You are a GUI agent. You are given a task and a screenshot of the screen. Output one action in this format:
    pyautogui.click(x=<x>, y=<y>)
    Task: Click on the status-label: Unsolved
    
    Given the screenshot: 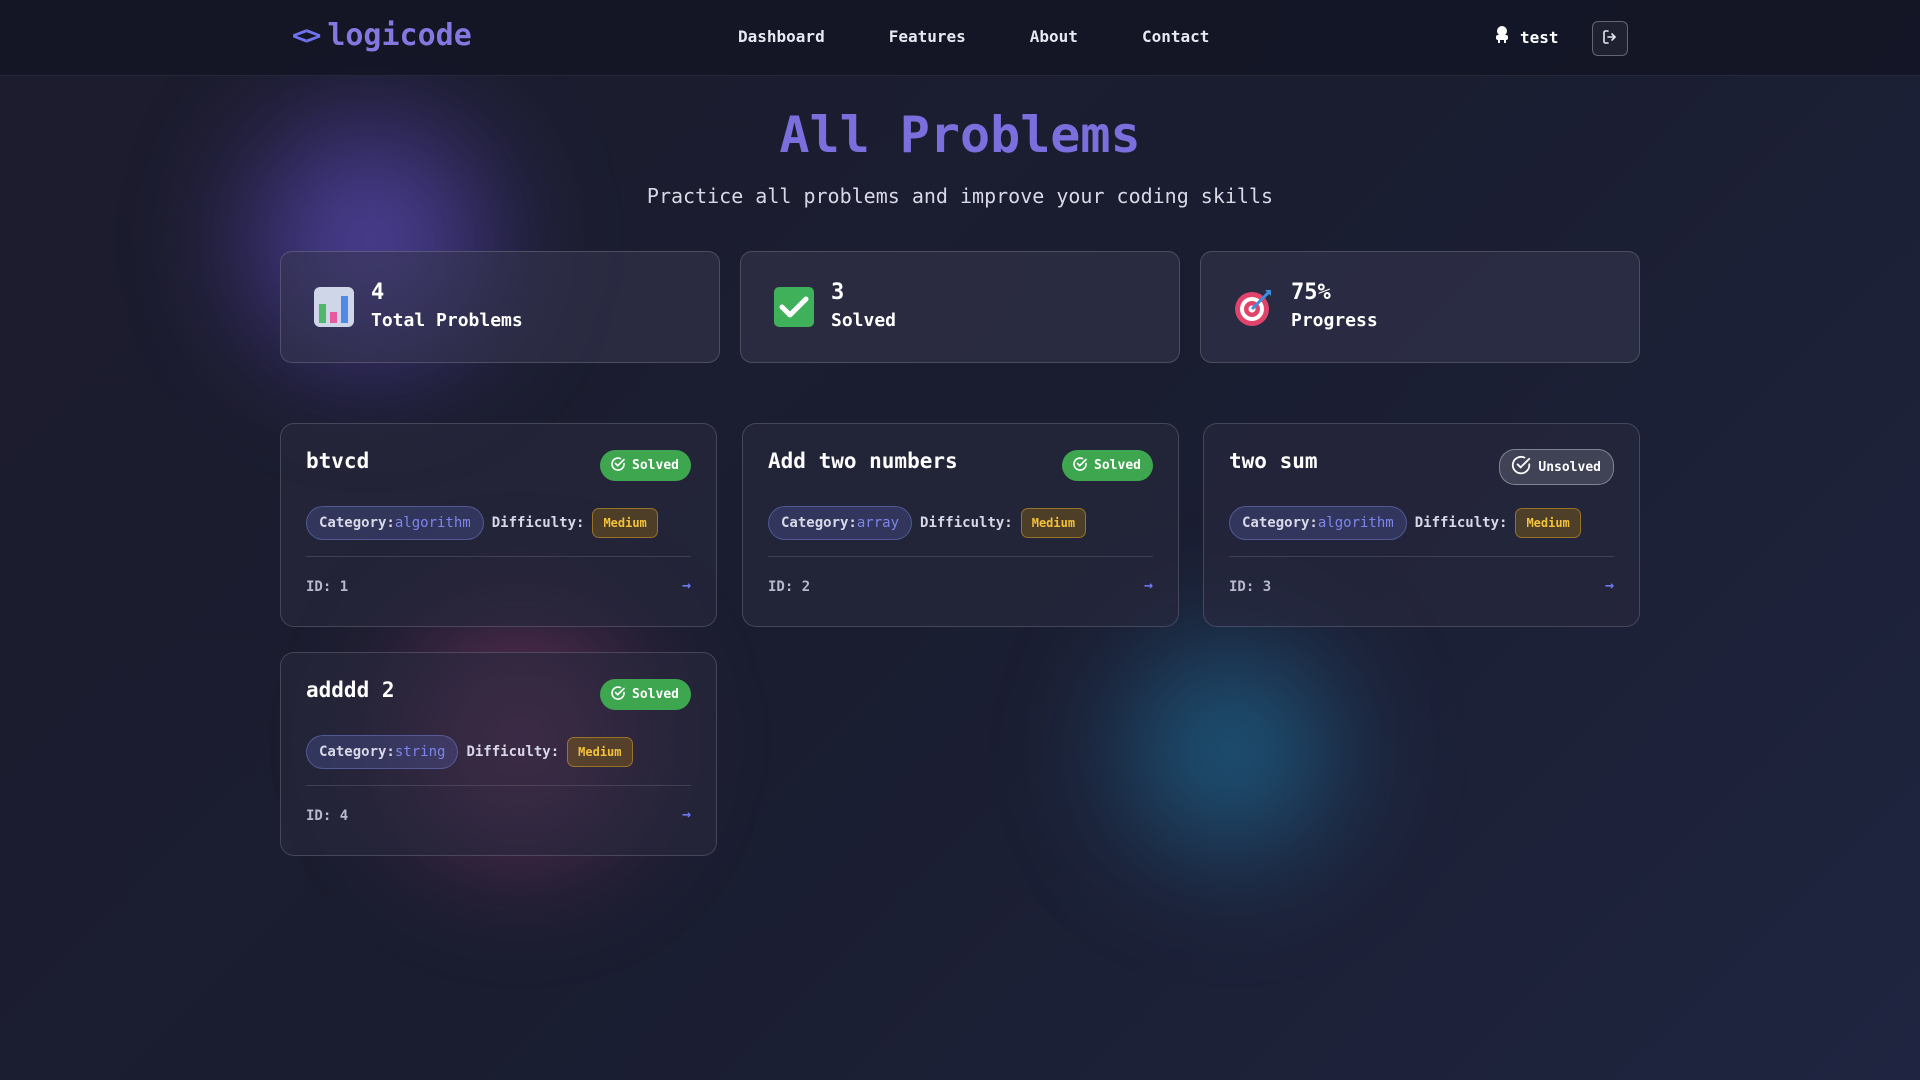 What is the action you would take?
    pyautogui.click(x=1569, y=467)
    